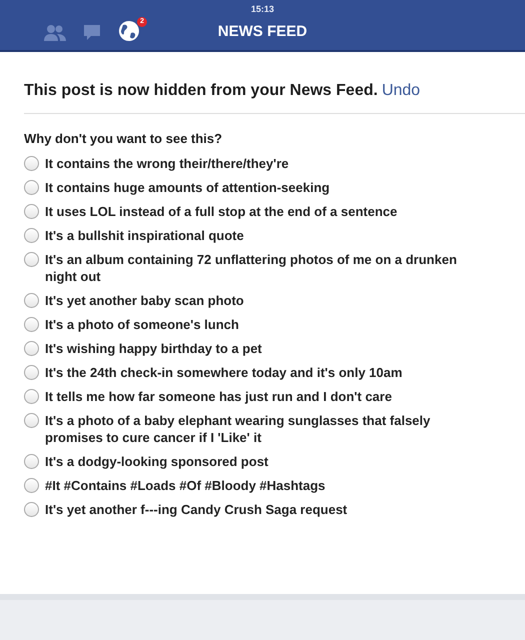 The image size is (525, 640). What do you see at coordinates (185, 485) in the screenshot?
I see `option-label: #It #Contains #Loads #Of #Bloody #Hashtags` at bounding box center [185, 485].